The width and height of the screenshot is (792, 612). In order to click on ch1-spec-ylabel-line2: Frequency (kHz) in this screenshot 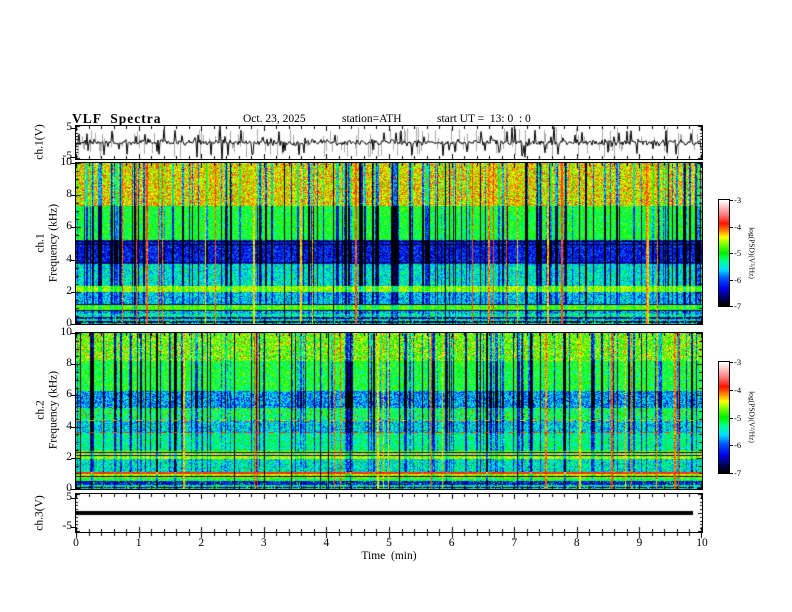, I will do `click(53, 243)`.